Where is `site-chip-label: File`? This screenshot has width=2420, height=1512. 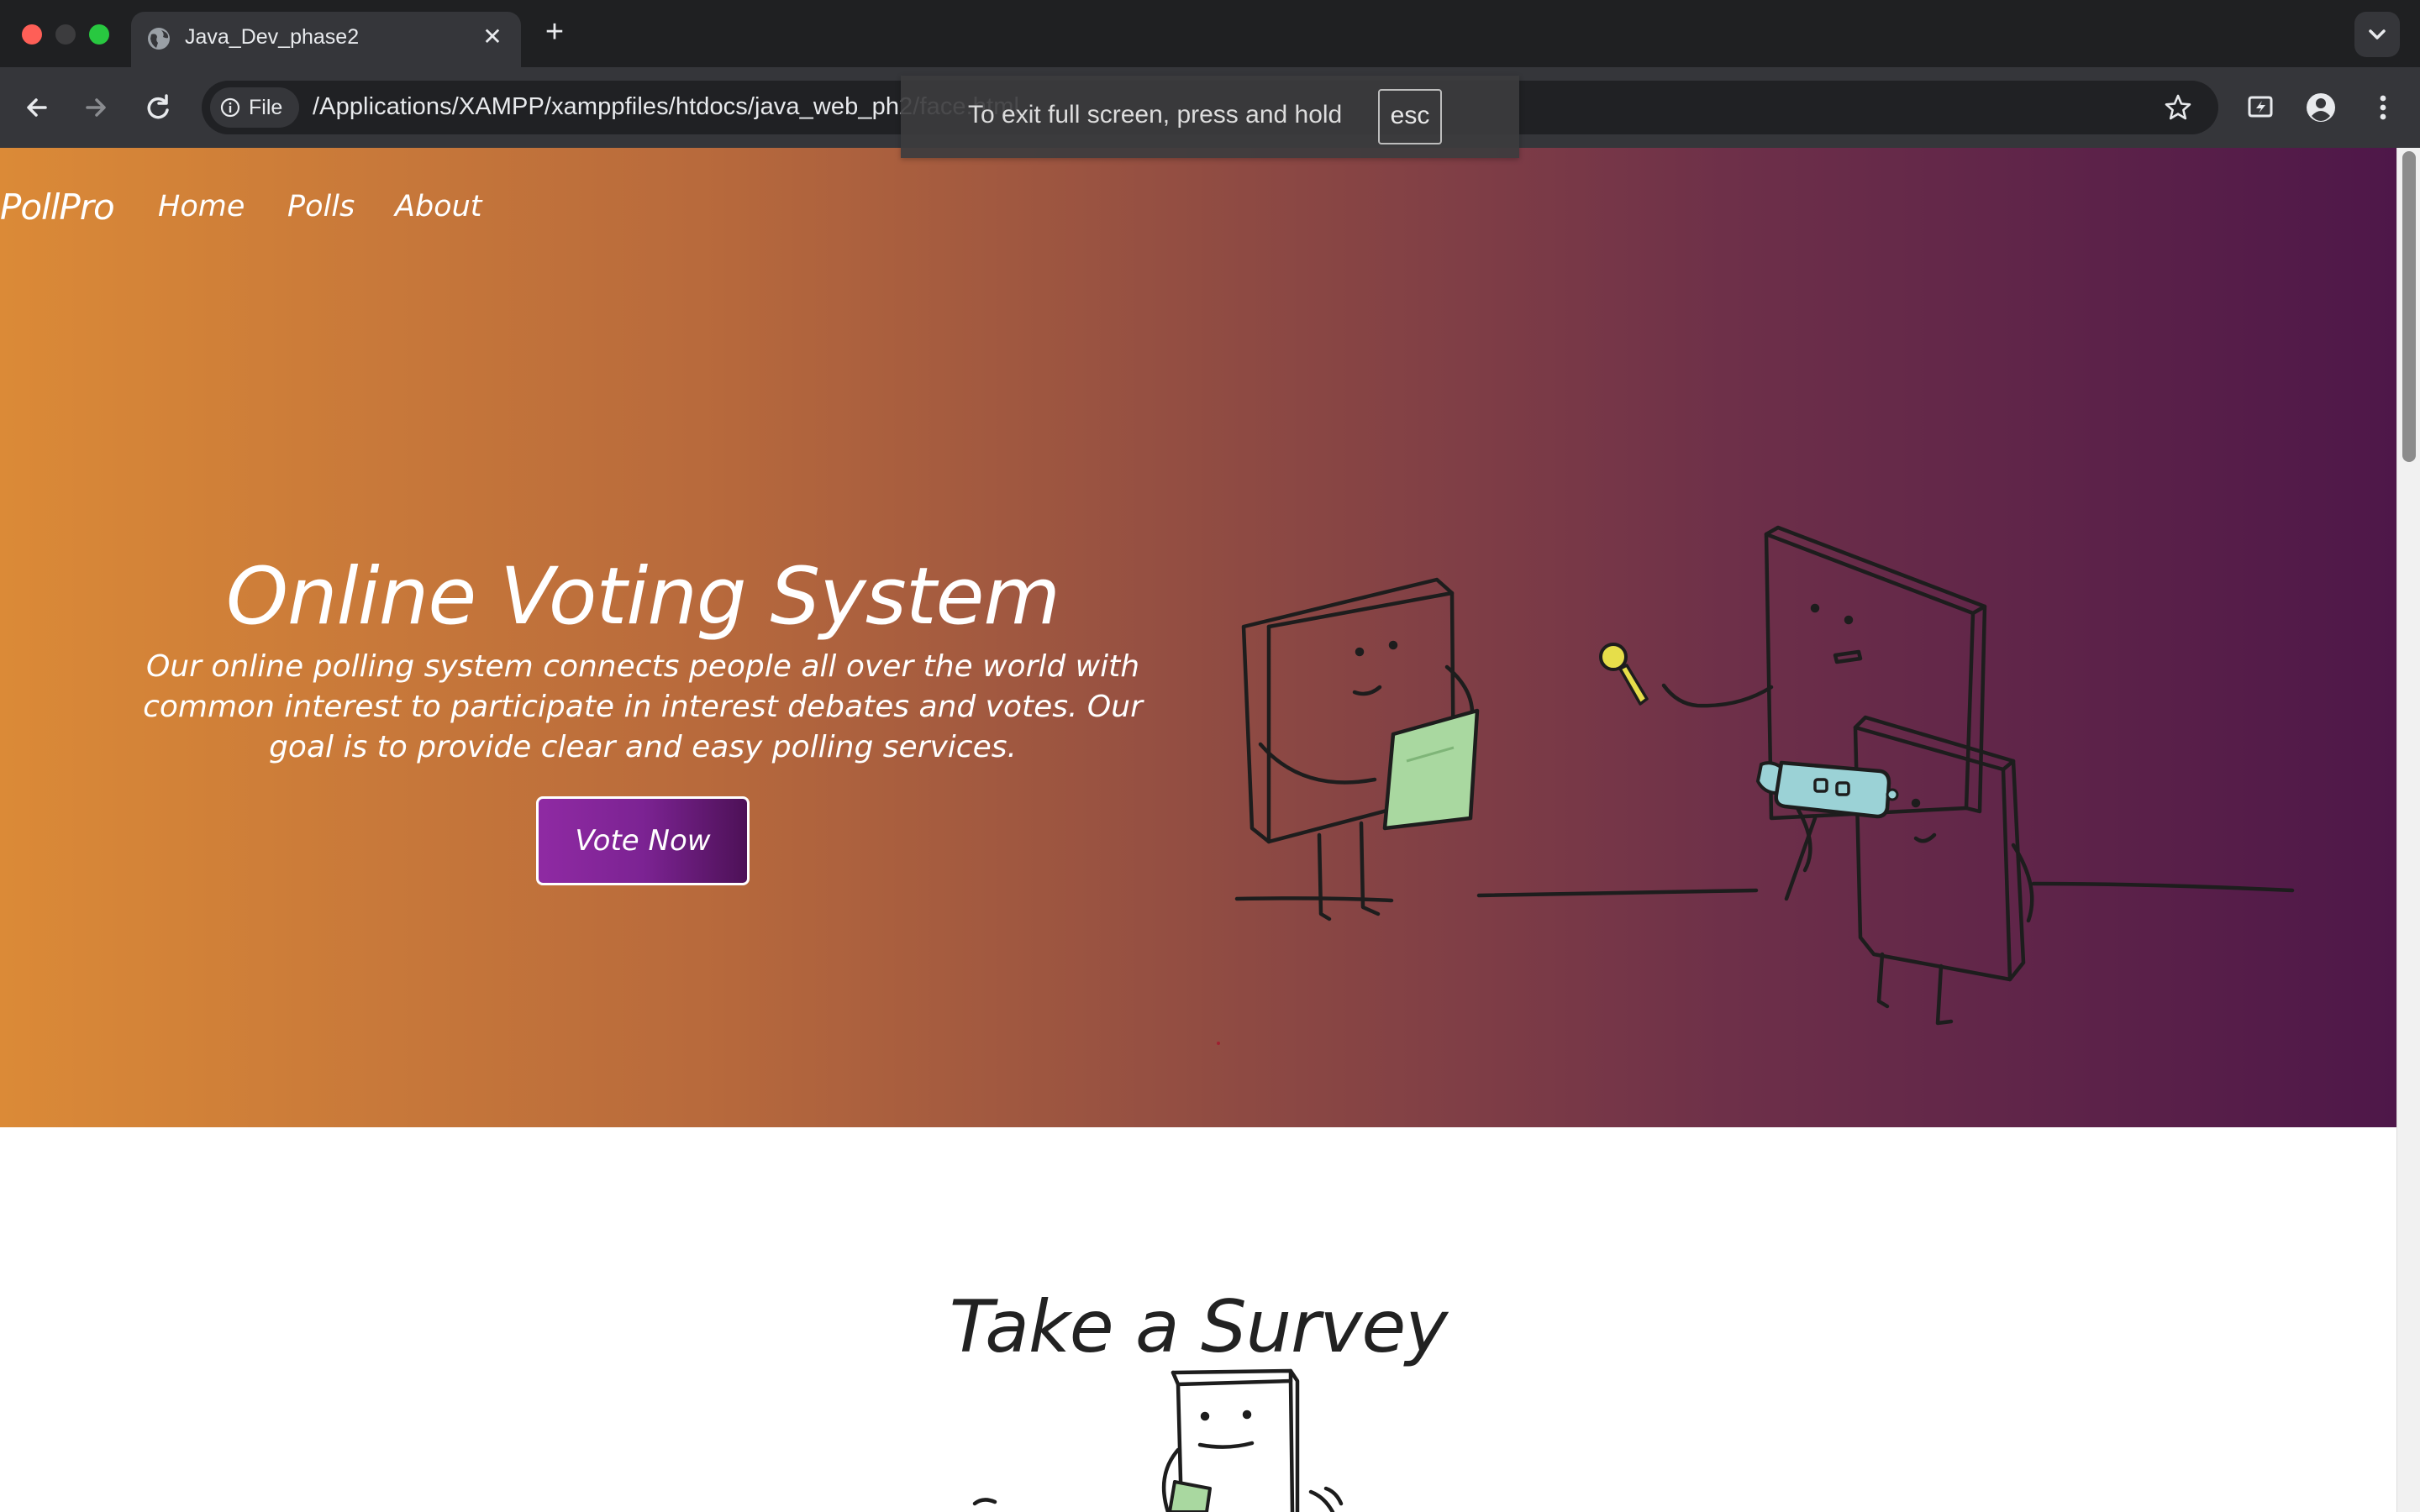 site-chip-label: File is located at coordinates (266, 107).